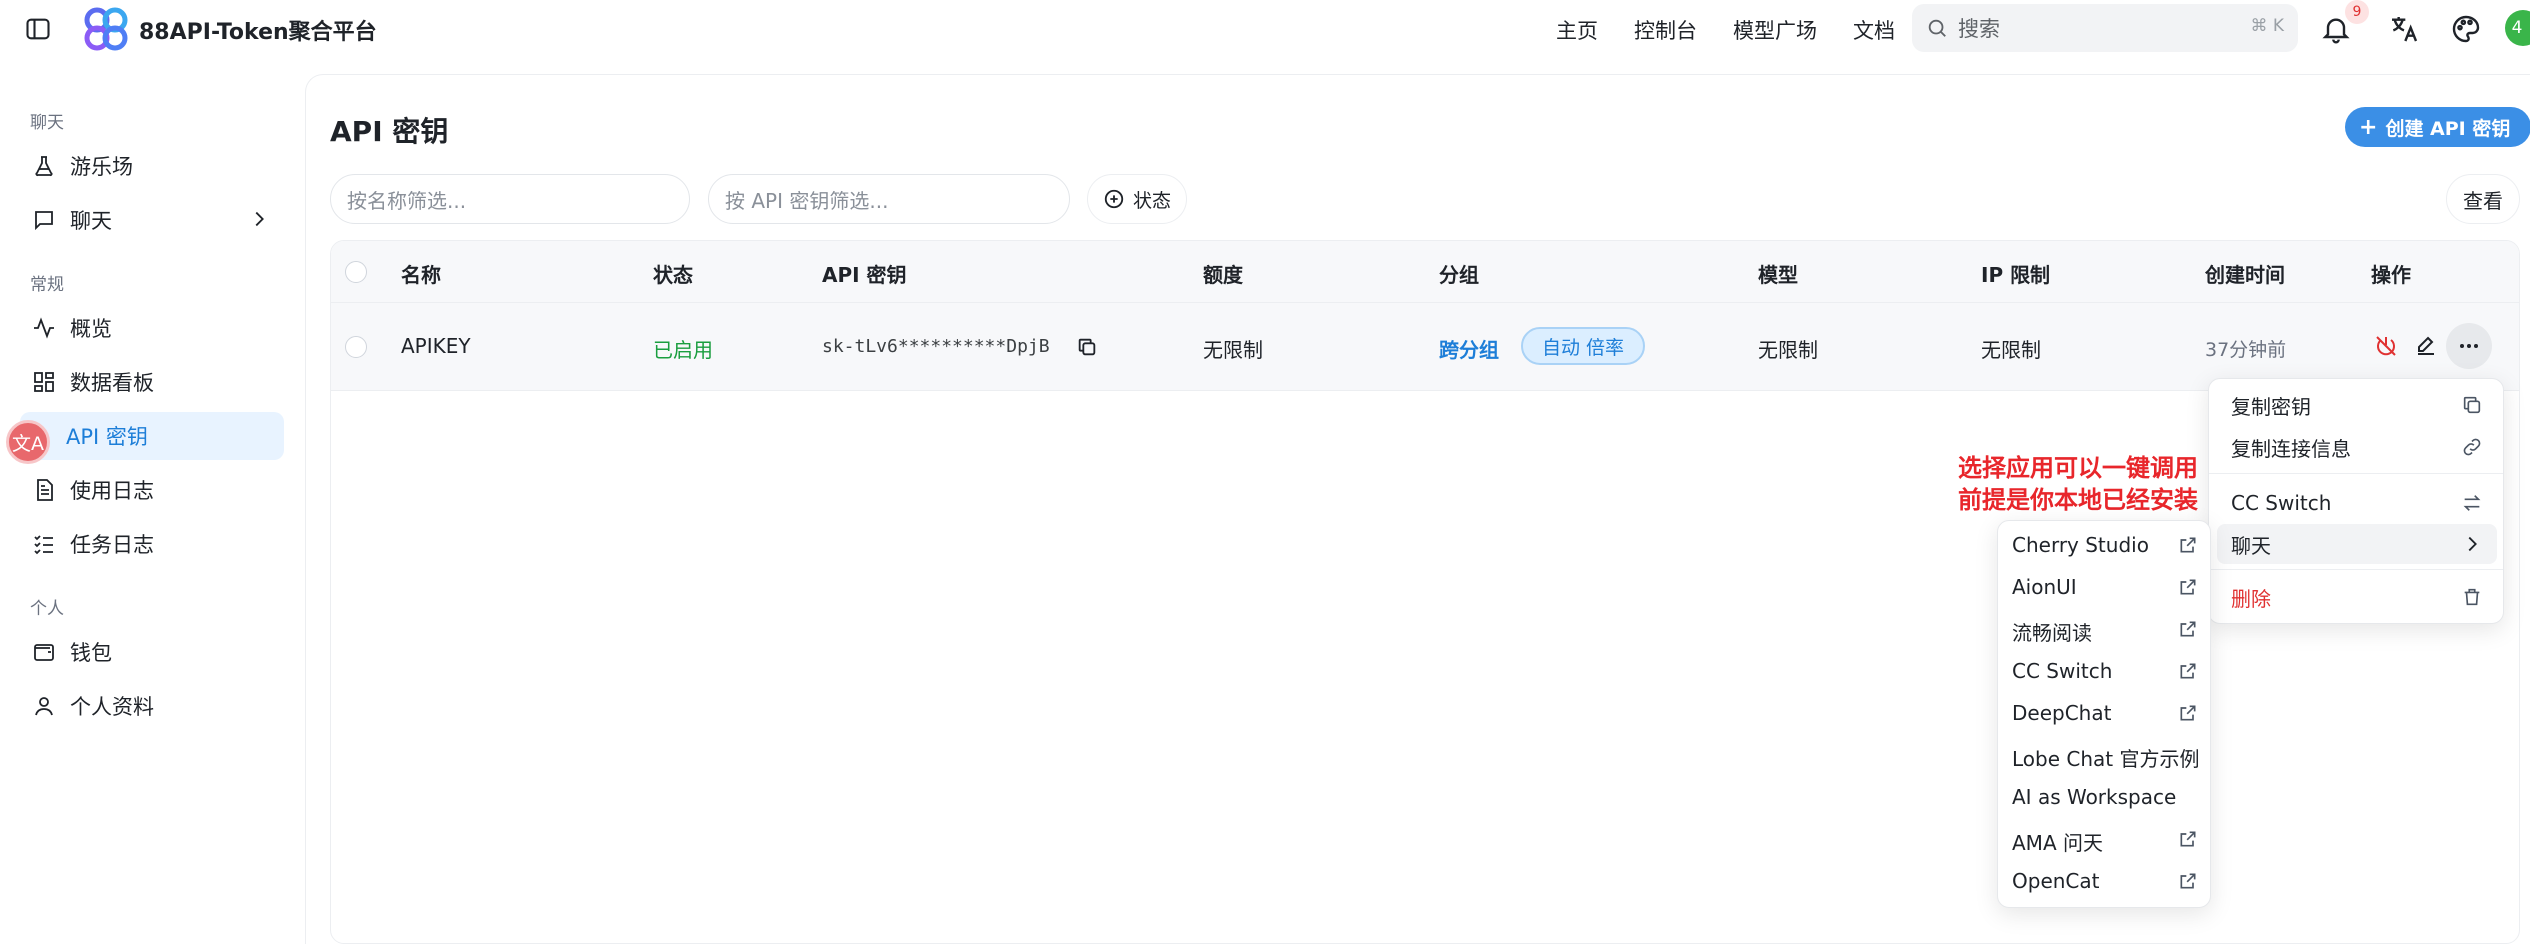 This screenshot has height=944, width=2530. I want to click on column-header-quota: 额度, so click(1223, 275).